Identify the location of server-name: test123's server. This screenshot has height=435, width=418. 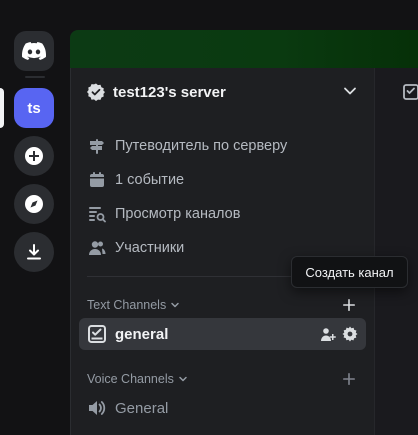
(169, 92).